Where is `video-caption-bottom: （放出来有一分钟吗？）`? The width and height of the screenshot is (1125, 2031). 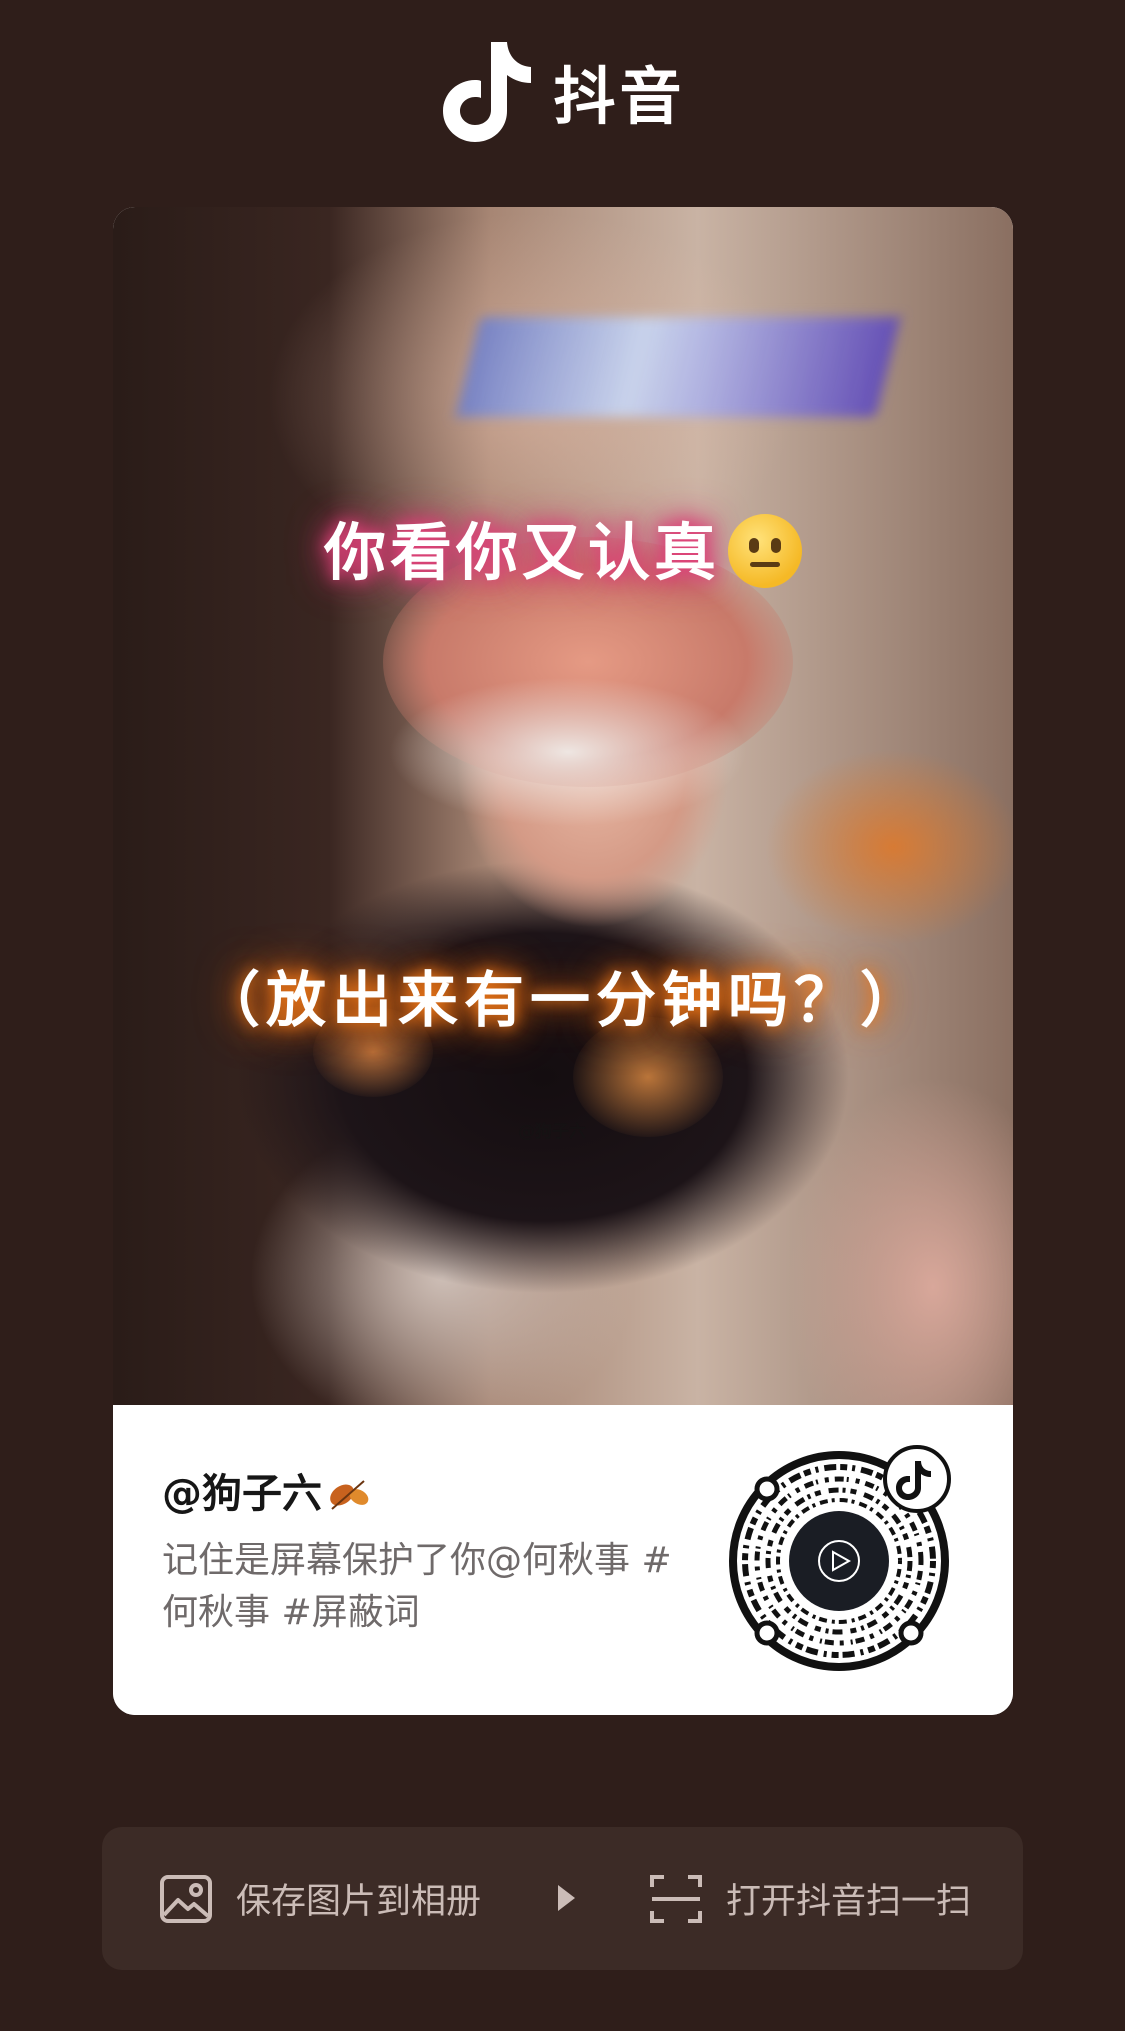 video-caption-bottom: （放出来有一分钟吗？） is located at coordinates (563, 1001).